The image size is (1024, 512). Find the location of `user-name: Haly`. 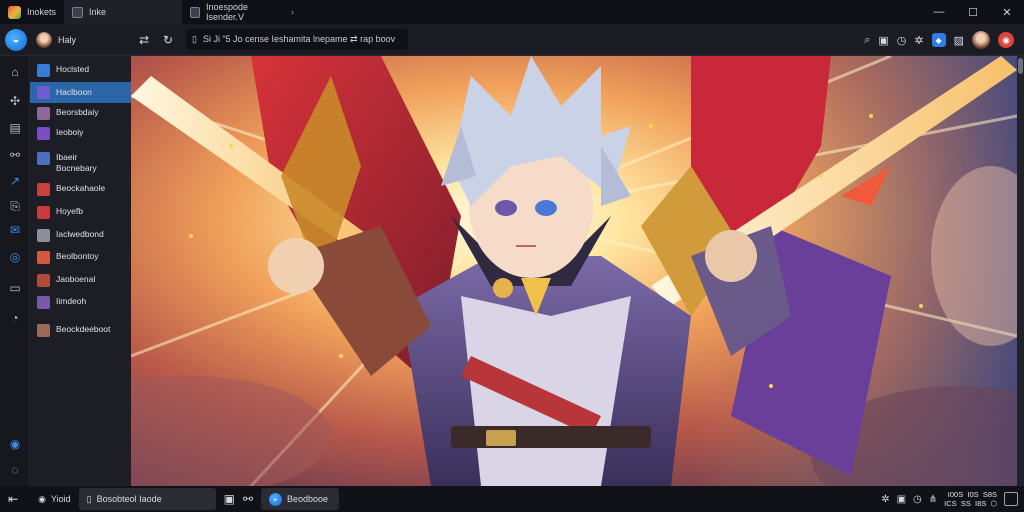

user-name: Haly is located at coordinates (67, 39).